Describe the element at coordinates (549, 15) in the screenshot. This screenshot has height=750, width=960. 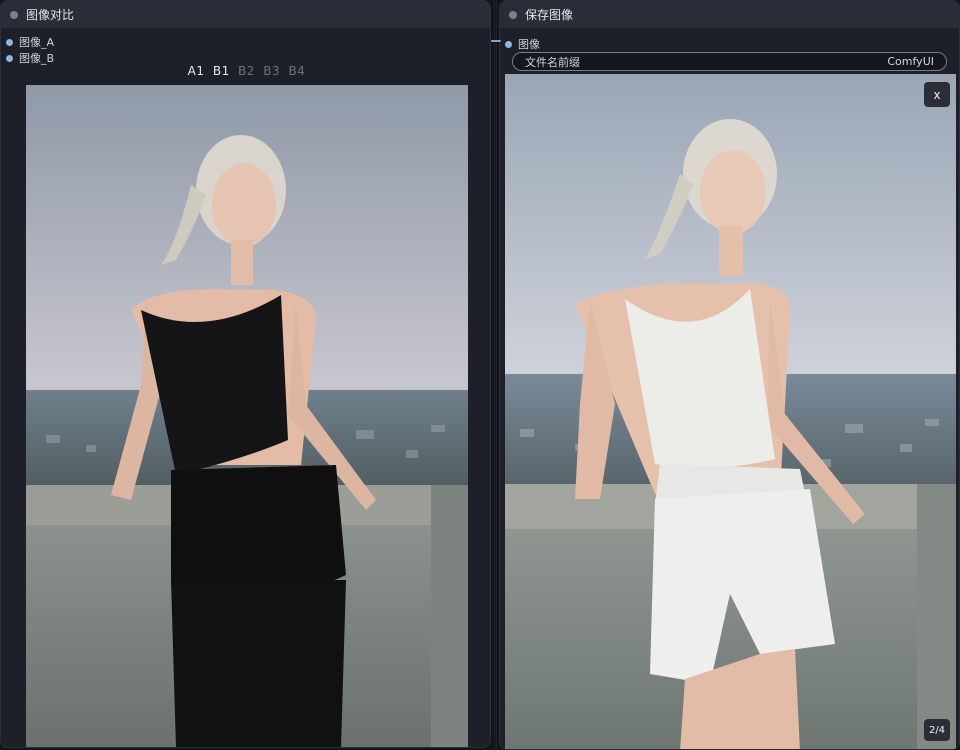
I see `node-title: 保存图像` at that location.